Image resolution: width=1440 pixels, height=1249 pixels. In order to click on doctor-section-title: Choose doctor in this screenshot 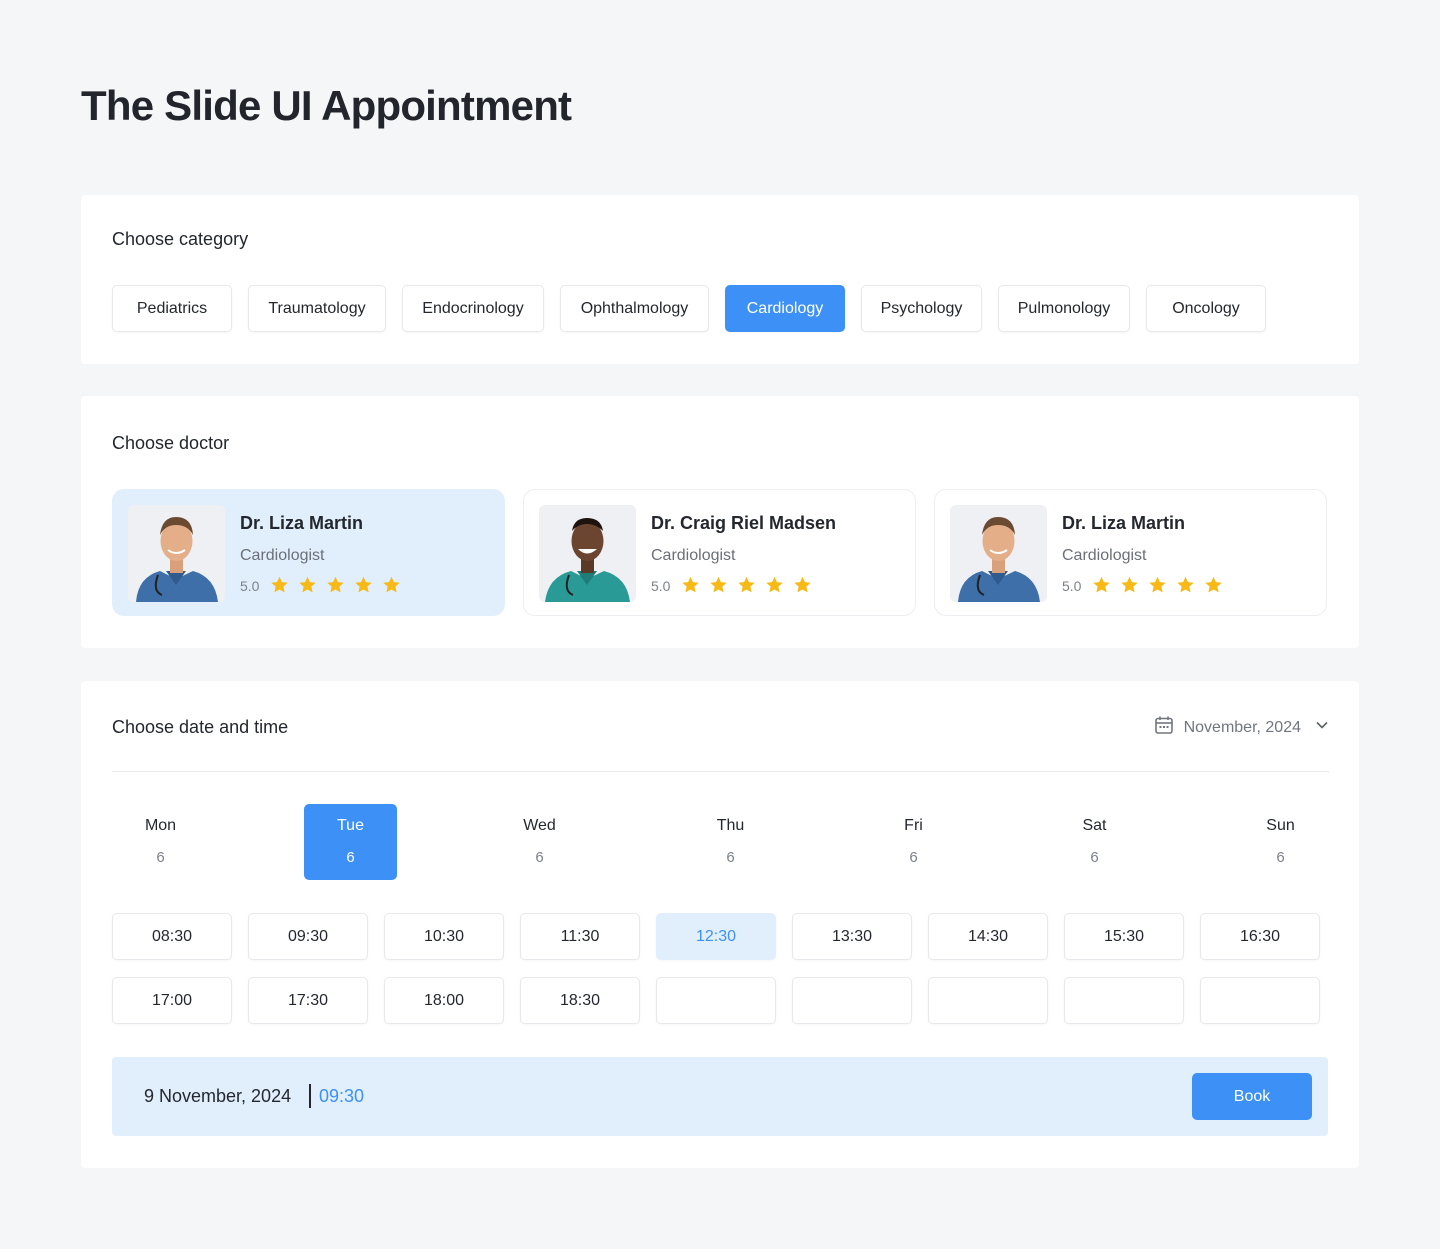, I will do `click(171, 443)`.